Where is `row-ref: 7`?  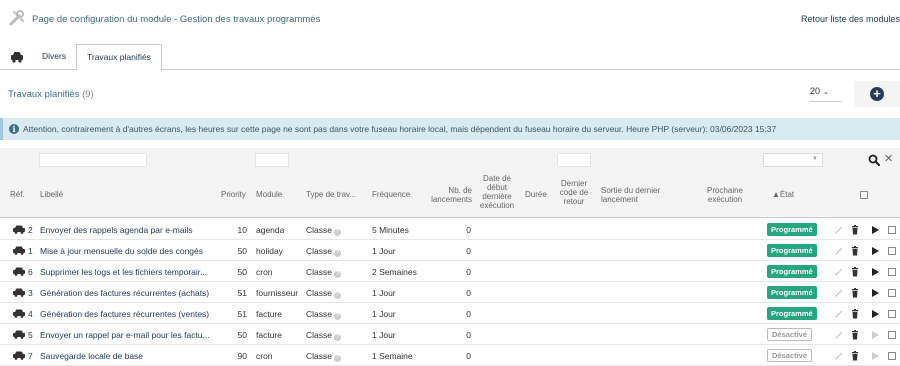
row-ref: 7 is located at coordinates (30, 356).